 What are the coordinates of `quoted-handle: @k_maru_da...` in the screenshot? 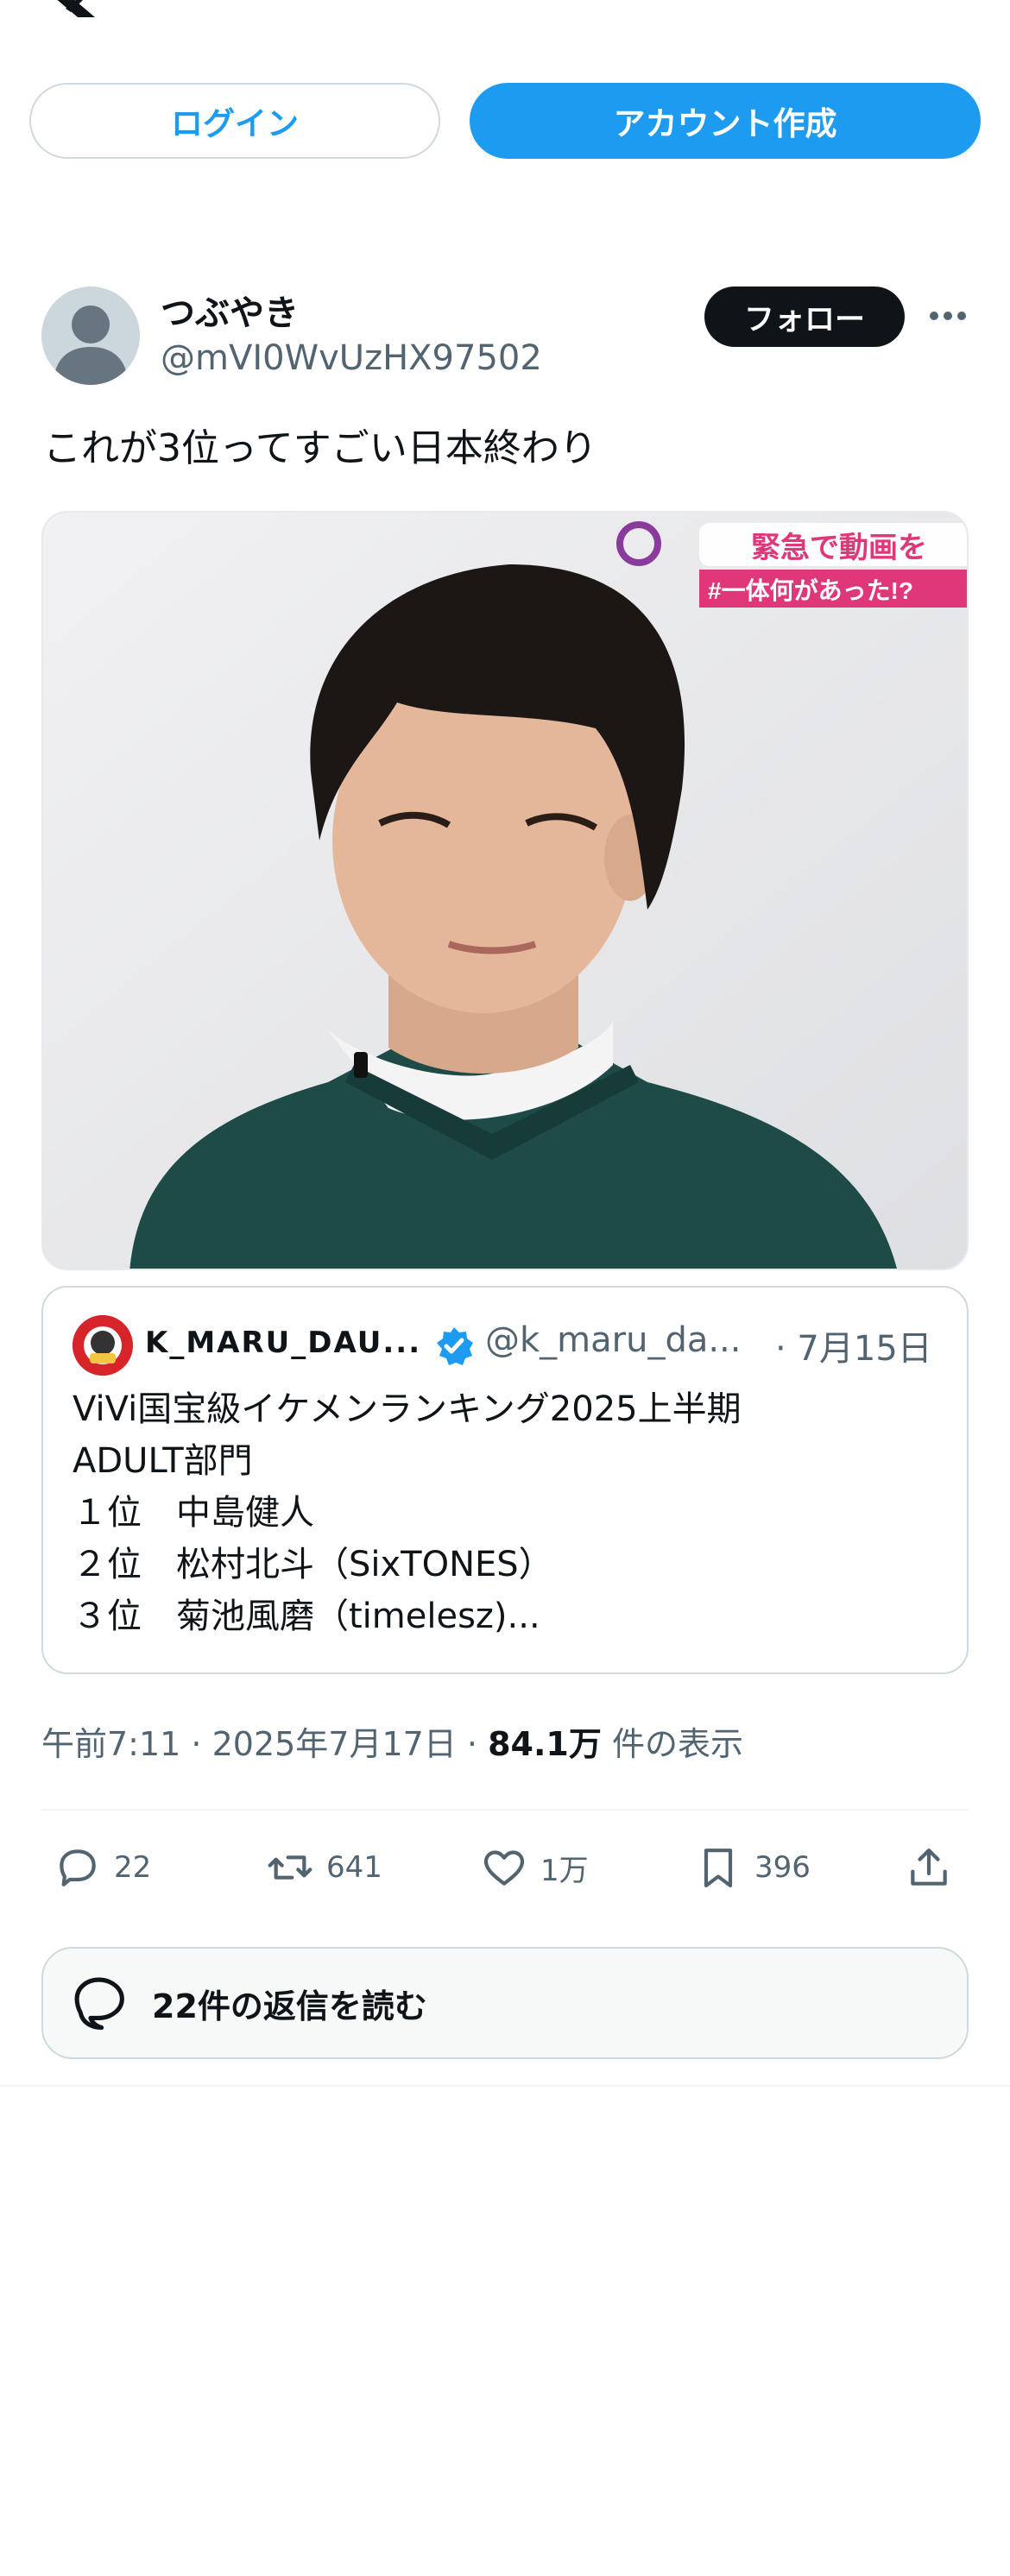 It's located at (613, 1340).